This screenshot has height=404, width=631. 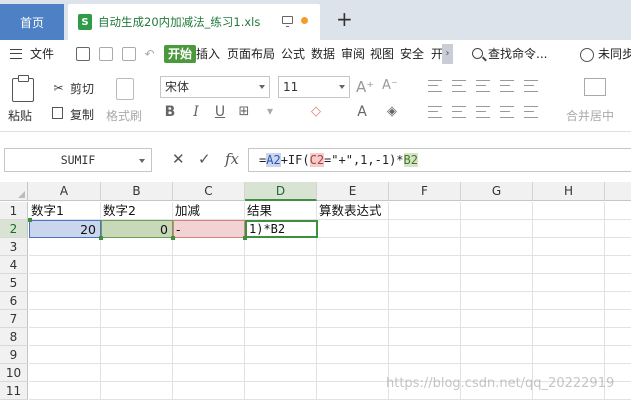 I want to click on merge-cells-icon, so click(x=595, y=87).